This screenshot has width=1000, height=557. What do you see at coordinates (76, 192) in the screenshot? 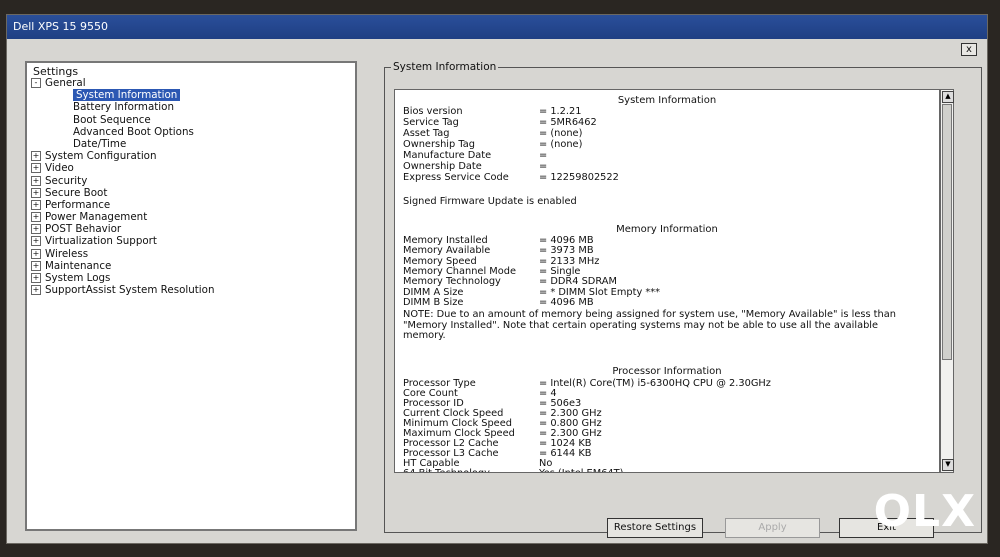
I see `sidebar-item-label: Secure Boot` at bounding box center [76, 192].